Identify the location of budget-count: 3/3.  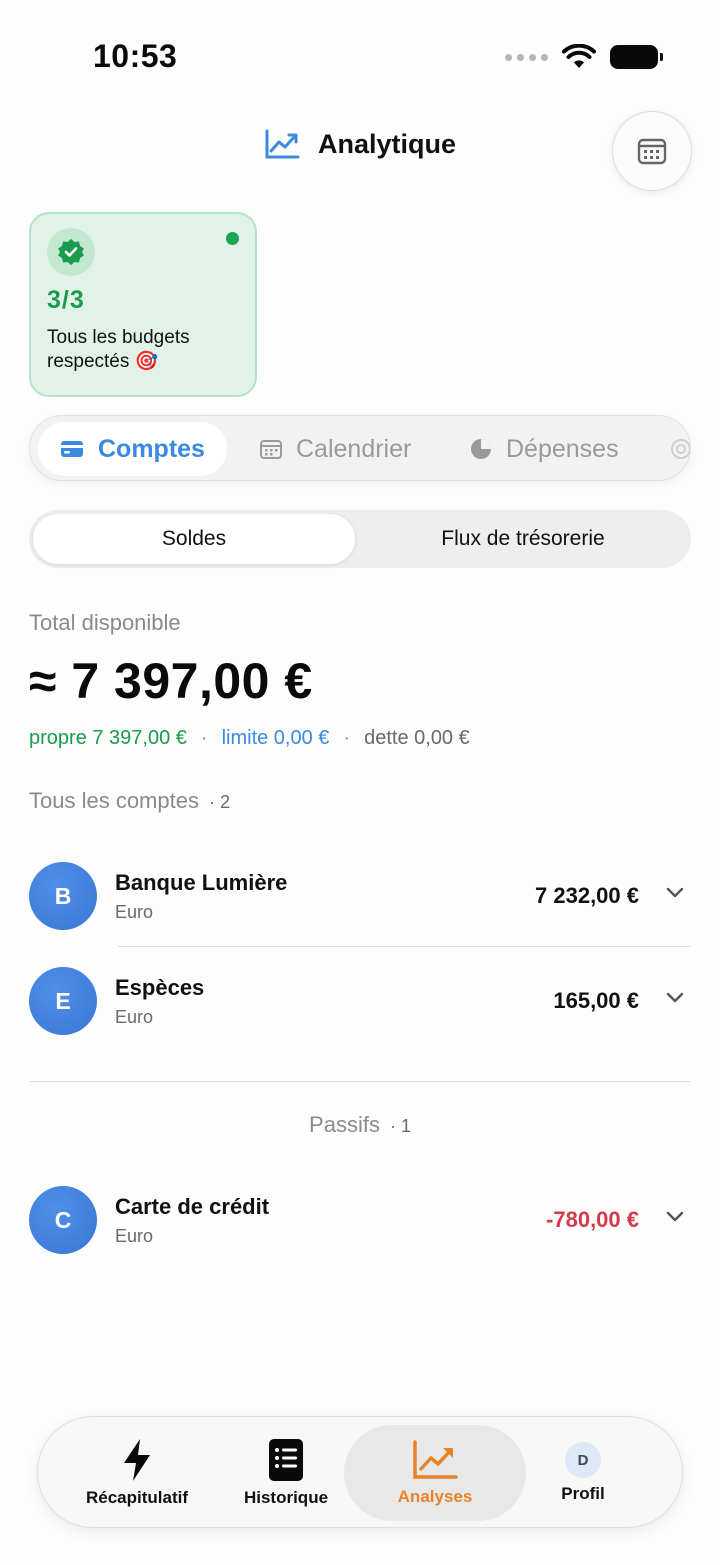
(66, 300).